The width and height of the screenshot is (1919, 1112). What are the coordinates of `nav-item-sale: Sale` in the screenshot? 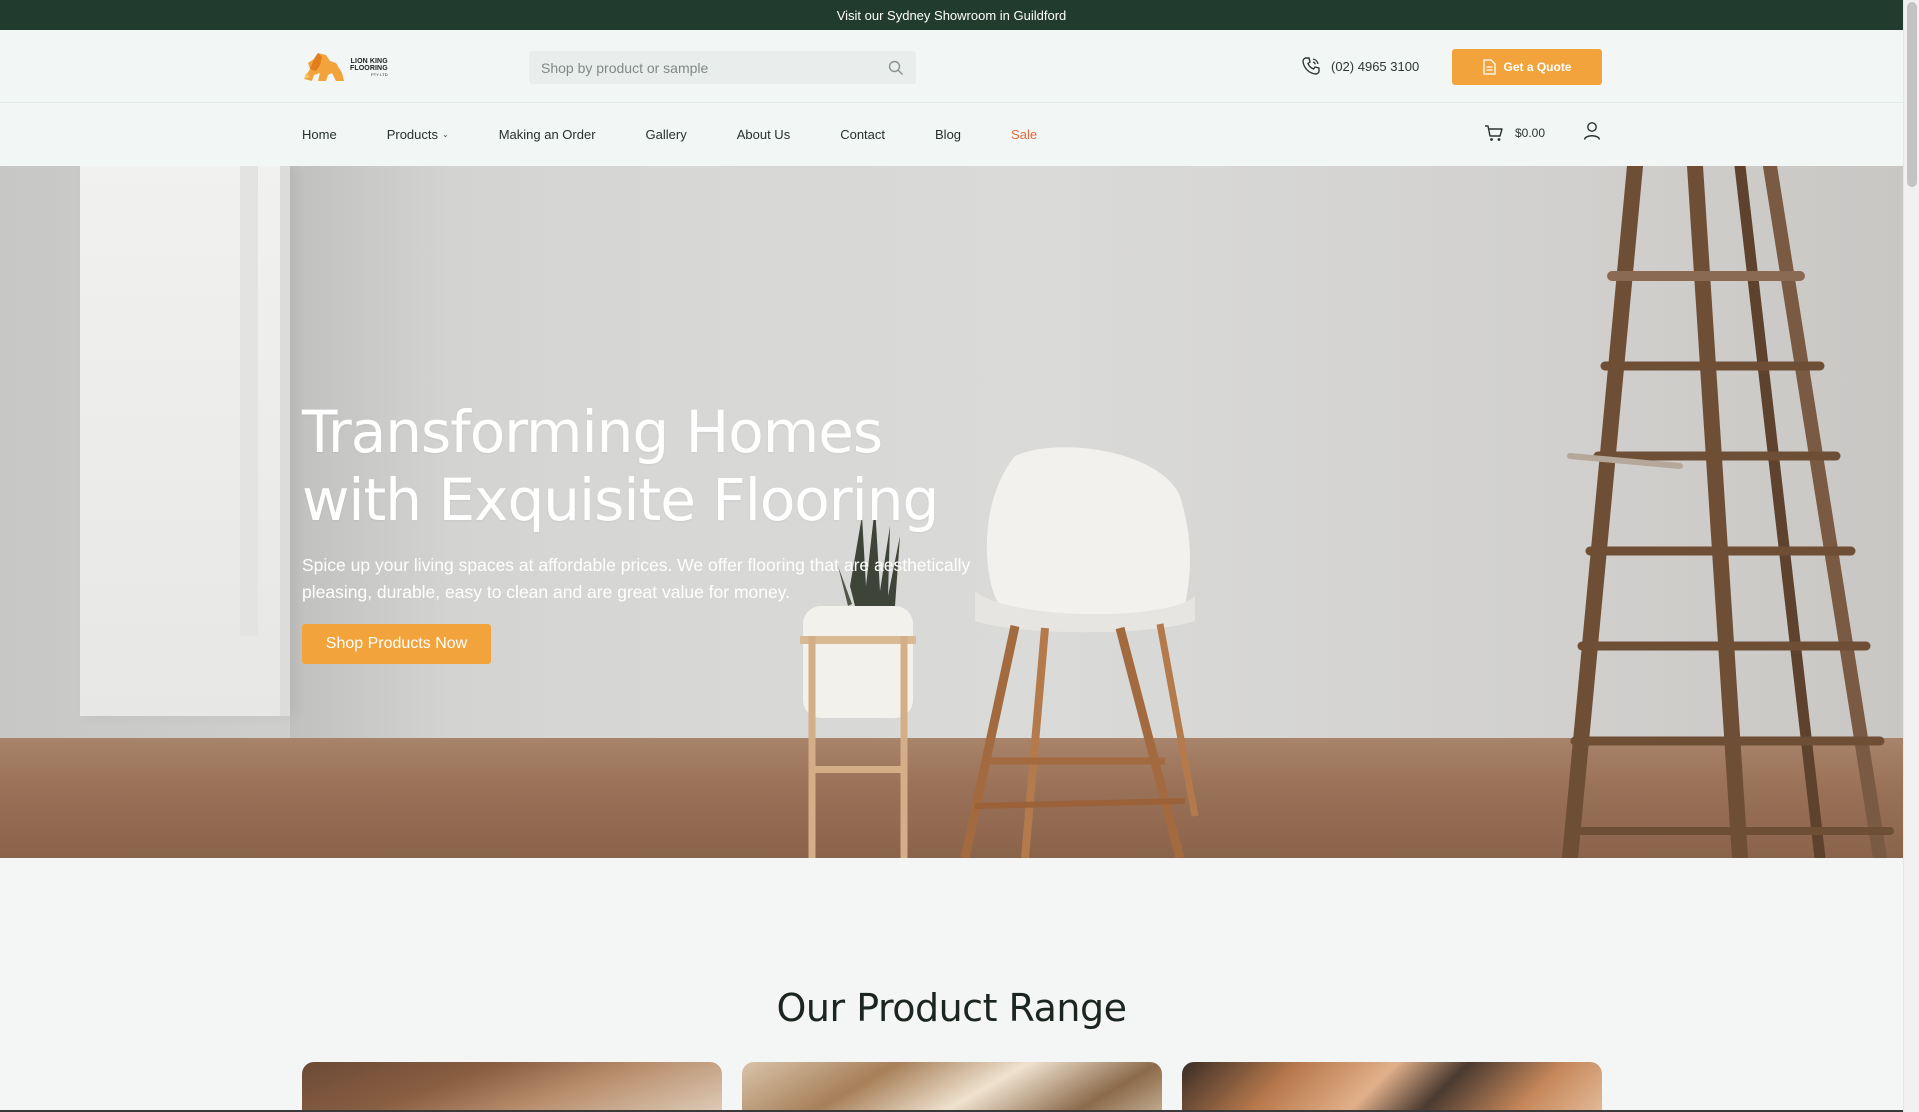 It's located at (1024, 134).